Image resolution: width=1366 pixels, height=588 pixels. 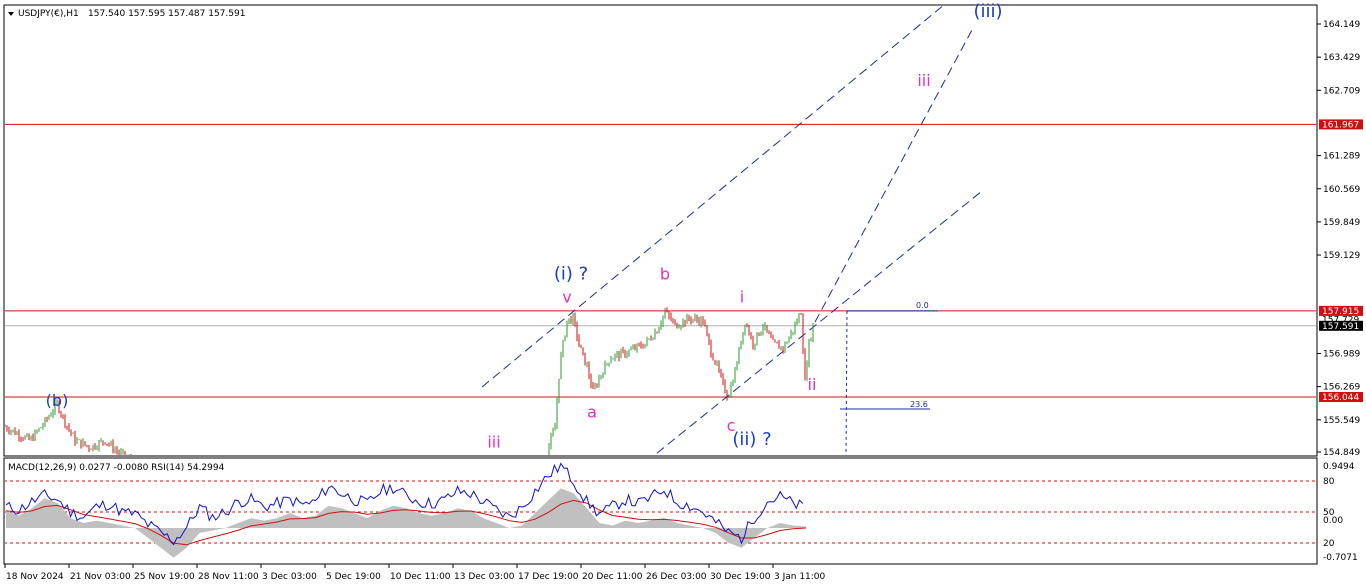 What do you see at coordinates (676, 577) in the screenshot?
I see `x-tick-label: 26 Dec 03:00` at bounding box center [676, 577].